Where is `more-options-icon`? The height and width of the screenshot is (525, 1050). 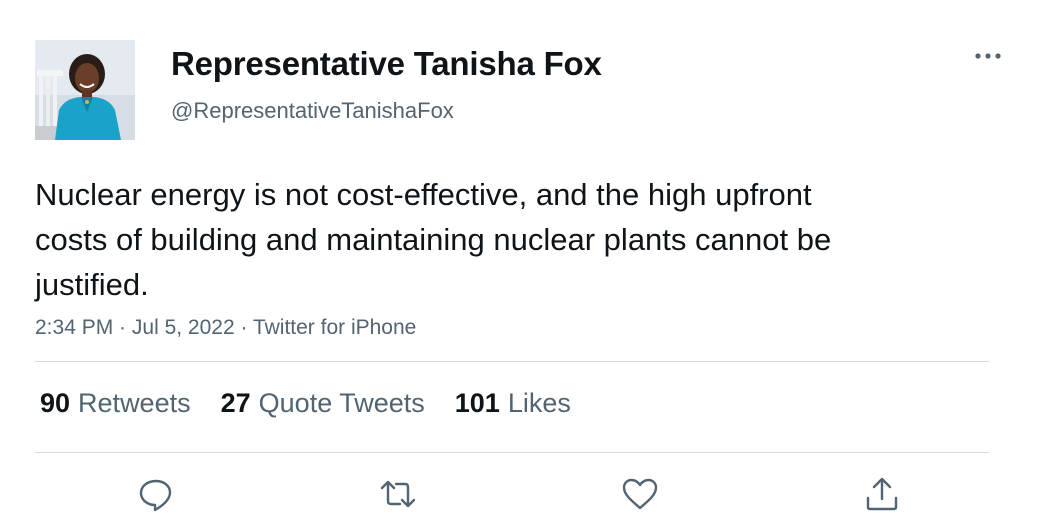 more-options-icon is located at coordinates (988, 56).